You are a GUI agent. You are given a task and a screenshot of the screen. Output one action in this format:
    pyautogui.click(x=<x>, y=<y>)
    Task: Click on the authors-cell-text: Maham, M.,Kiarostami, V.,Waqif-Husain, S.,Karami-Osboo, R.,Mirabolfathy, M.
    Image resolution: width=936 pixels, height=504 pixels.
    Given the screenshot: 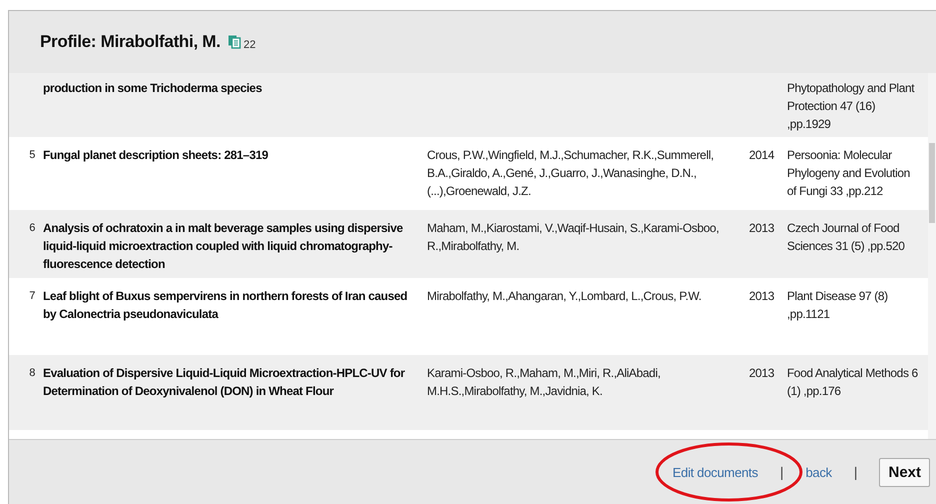 What is the action you would take?
    pyautogui.click(x=573, y=237)
    